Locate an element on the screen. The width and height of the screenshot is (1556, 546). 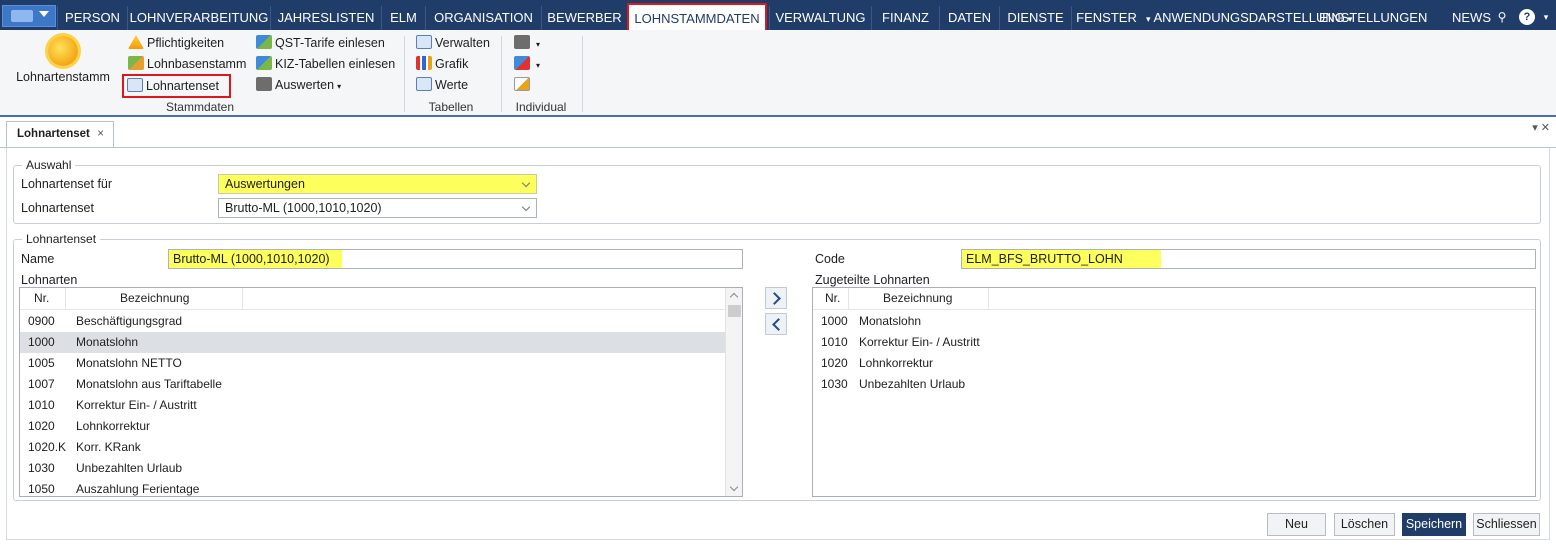
import-icon is located at coordinates (264, 42).